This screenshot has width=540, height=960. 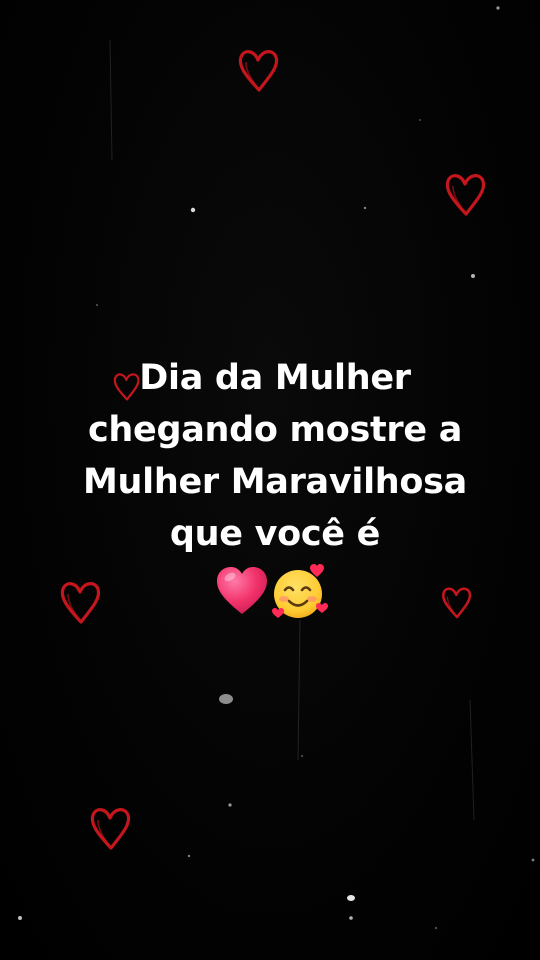 I want to click on pink-heart-icon, so click(x=242, y=590).